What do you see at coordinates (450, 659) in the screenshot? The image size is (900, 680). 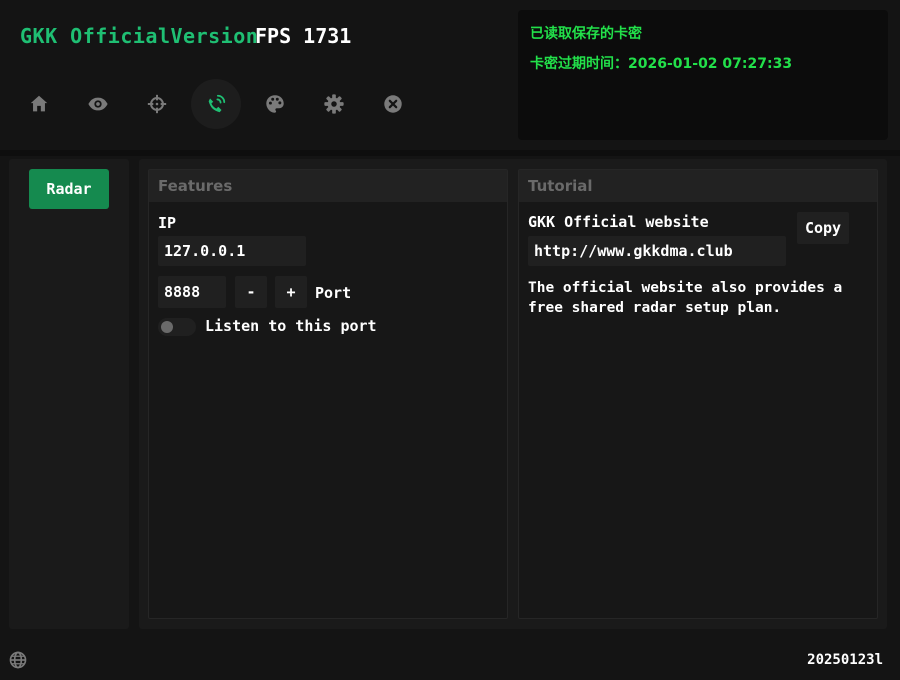 I see `footer` at bounding box center [450, 659].